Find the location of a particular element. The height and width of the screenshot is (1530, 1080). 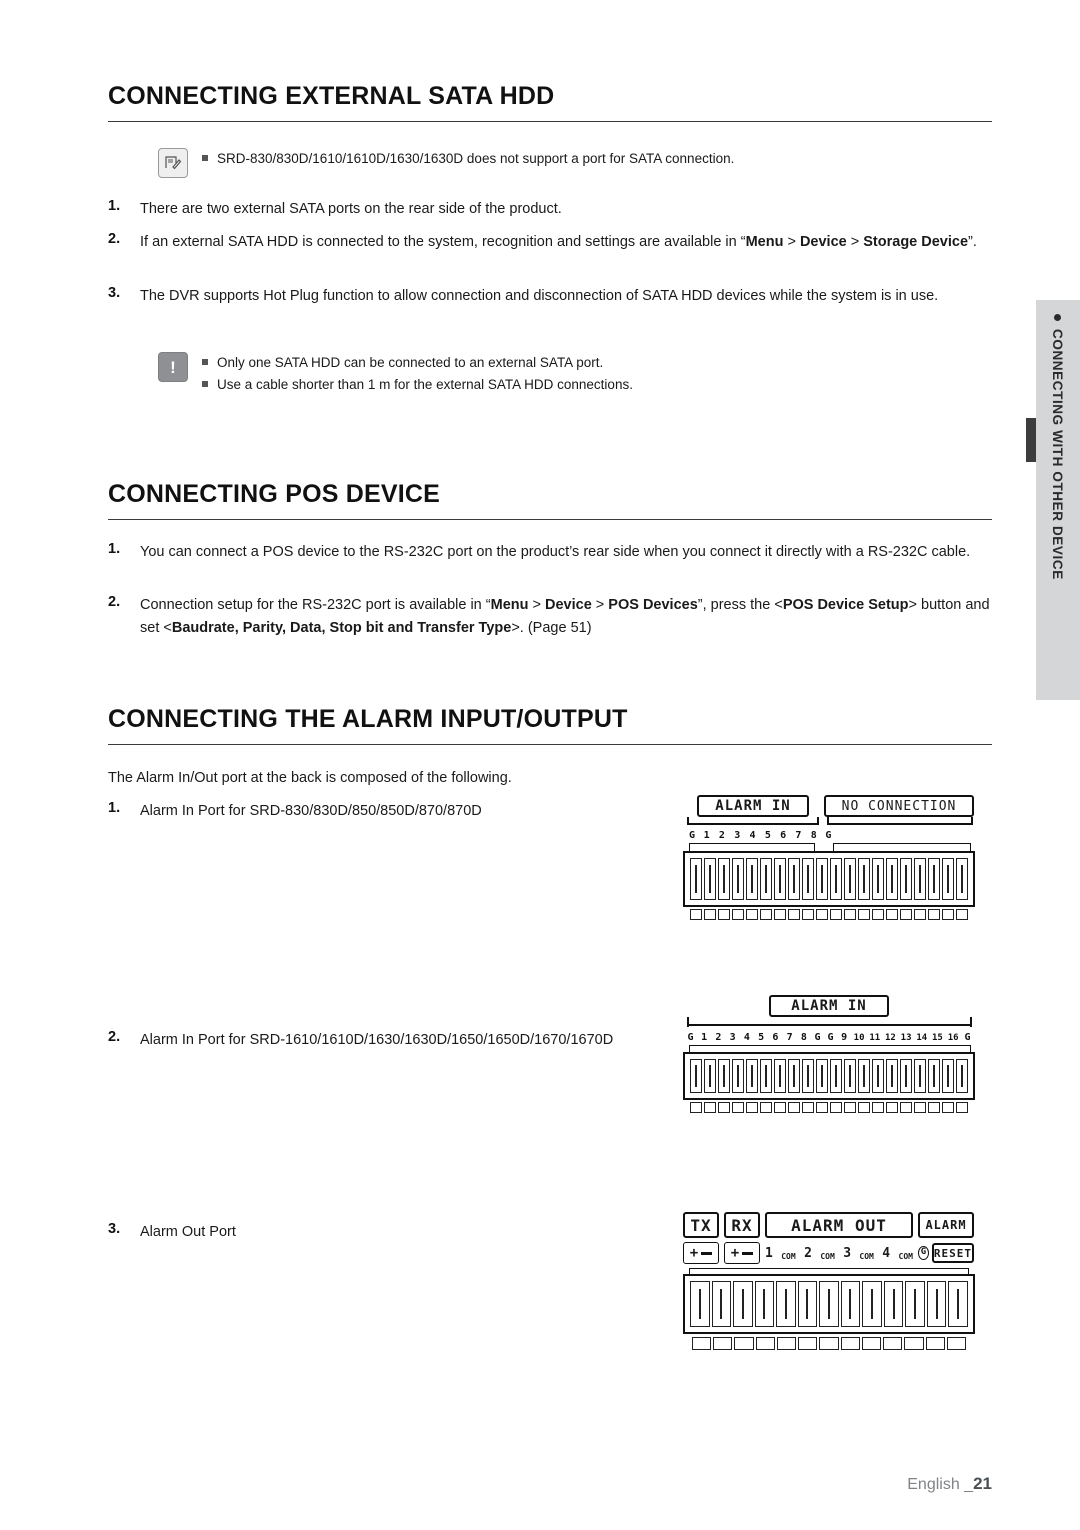

list-number: 3. is located at coordinates (114, 293).